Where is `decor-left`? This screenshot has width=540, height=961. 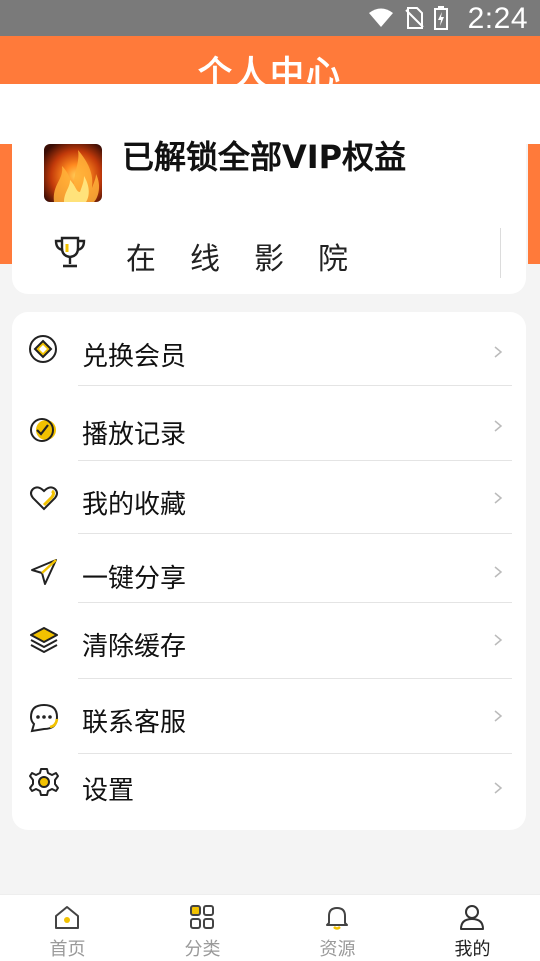
decor-left is located at coordinates (6, 204).